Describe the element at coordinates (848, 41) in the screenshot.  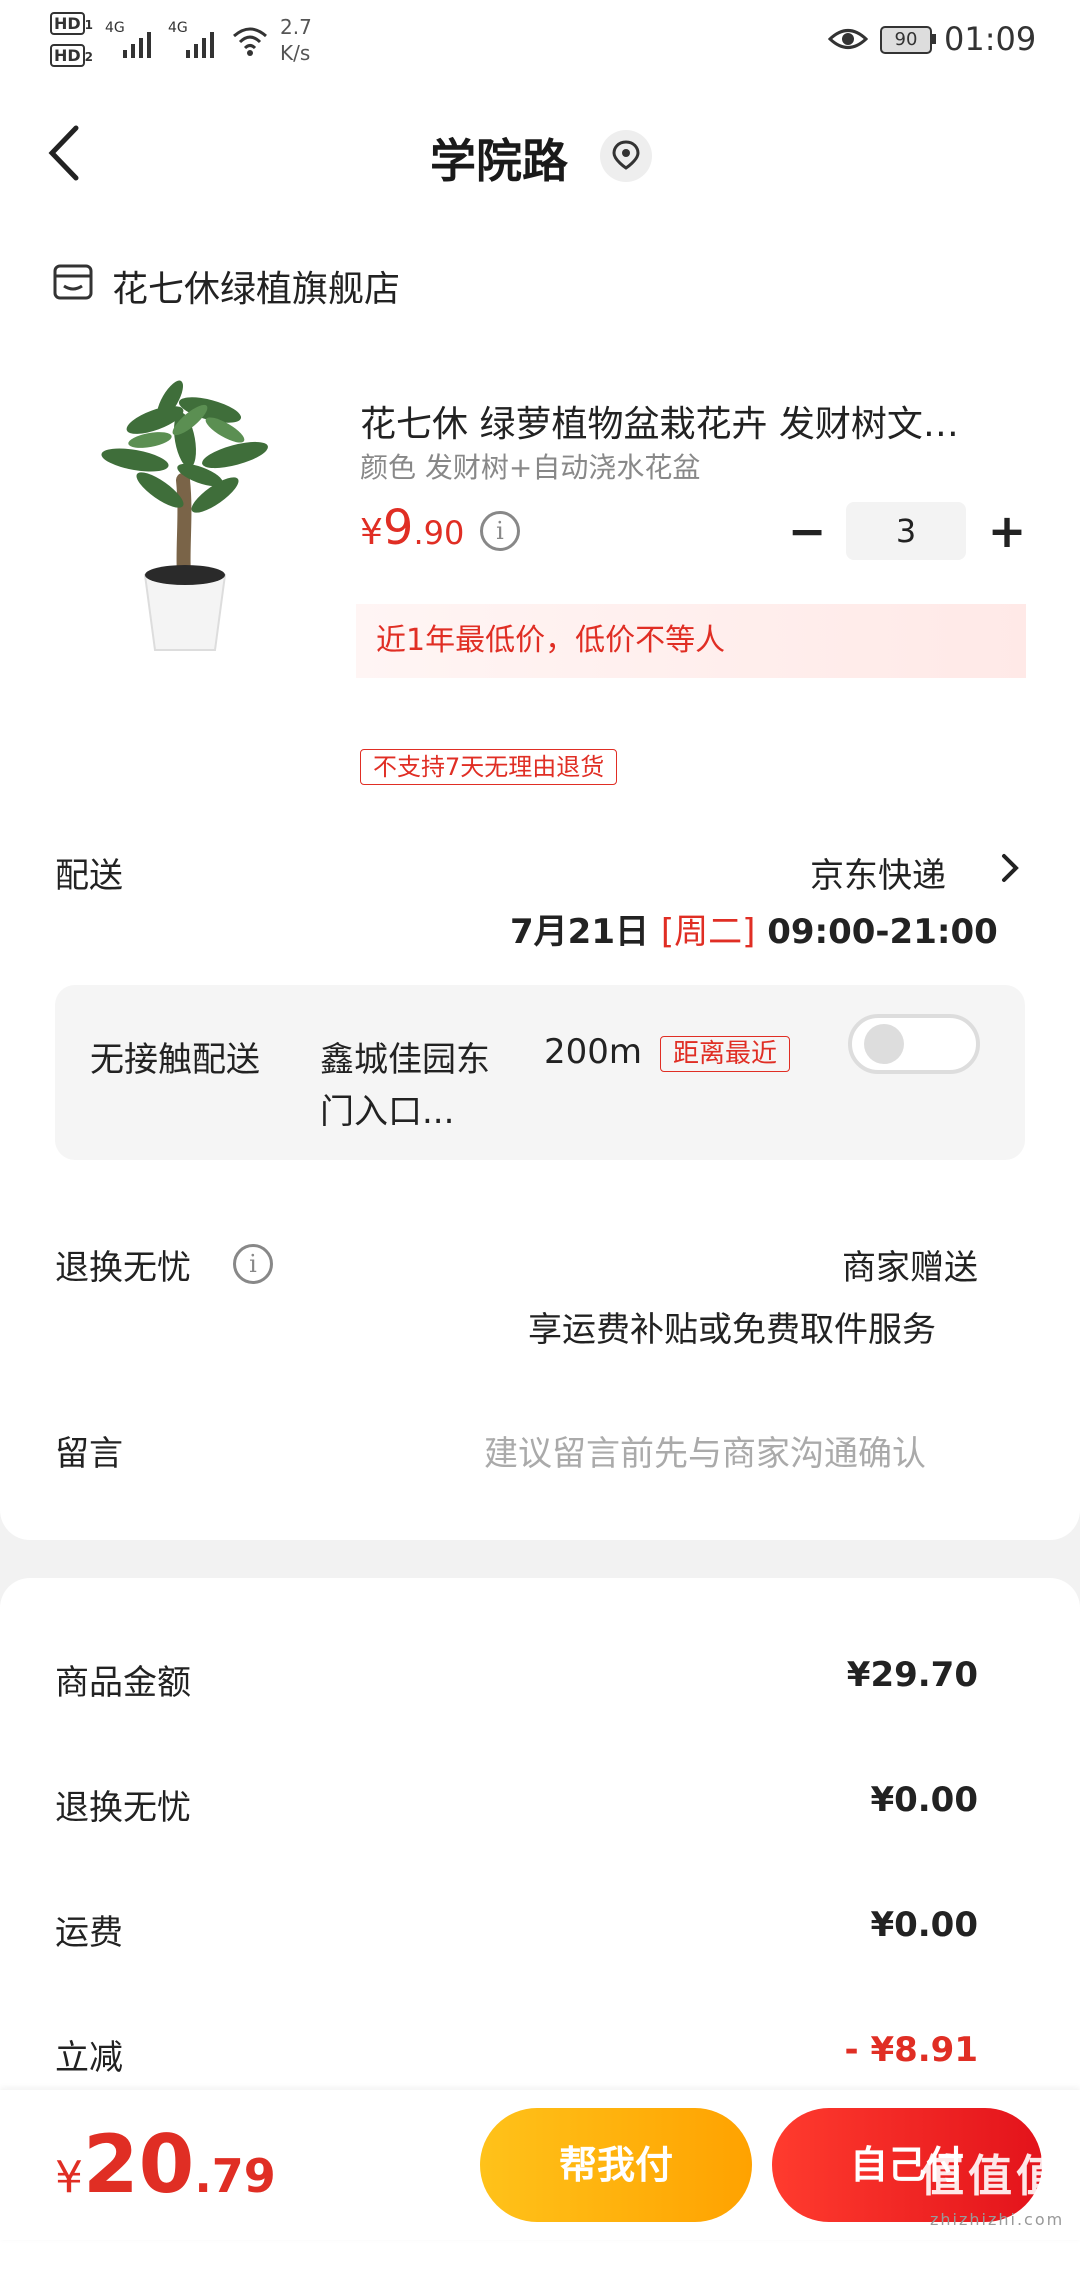
I see `eye-icon` at that location.